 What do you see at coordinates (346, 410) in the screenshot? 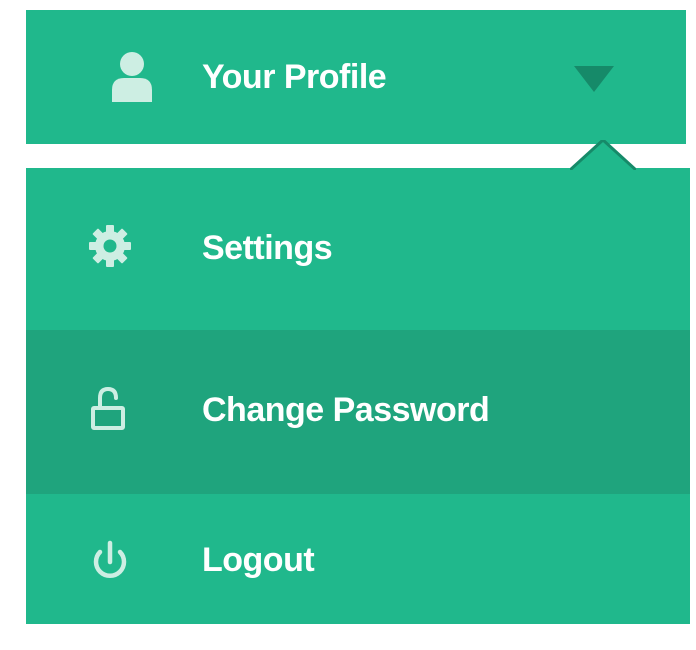
I see `menu-item-label: Change Password` at bounding box center [346, 410].